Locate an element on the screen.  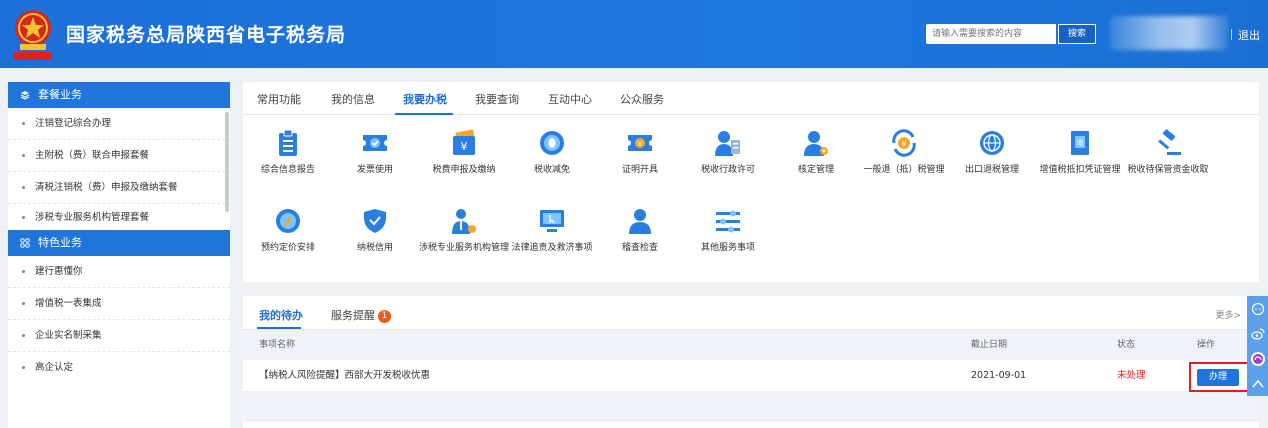
func-pricing: 预约定价安排 is located at coordinates (288, 230).